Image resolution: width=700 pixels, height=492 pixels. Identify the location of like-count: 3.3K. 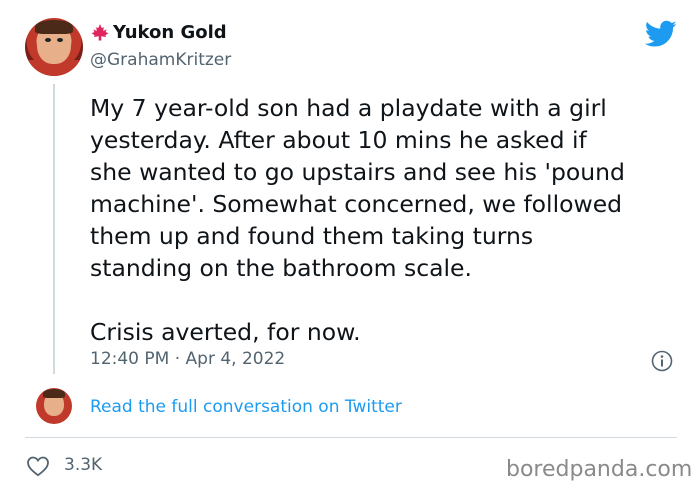
(83, 465).